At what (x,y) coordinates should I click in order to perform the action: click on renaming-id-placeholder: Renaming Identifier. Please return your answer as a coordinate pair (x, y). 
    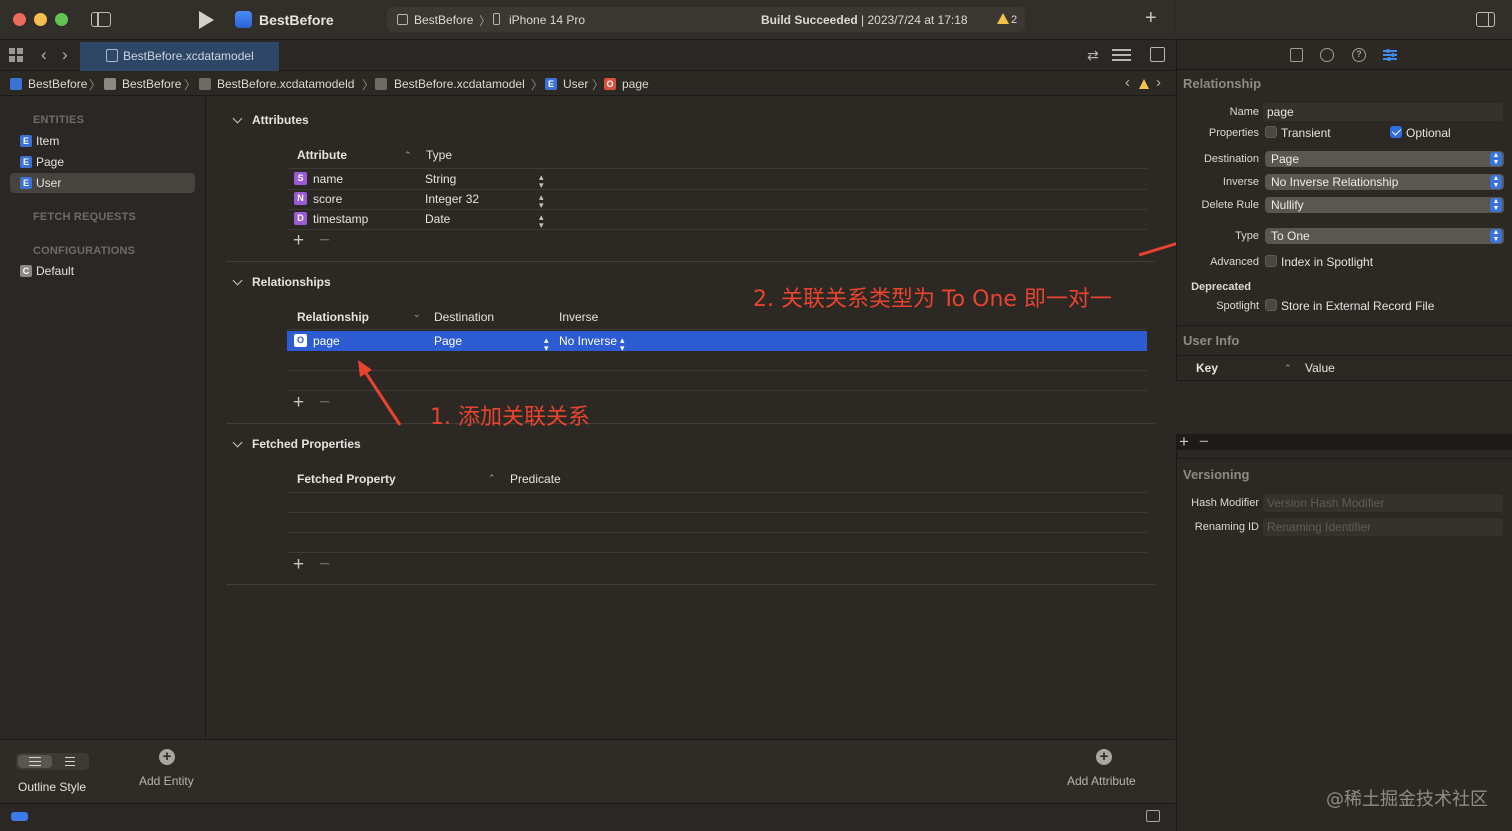
    Looking at the image, I should click on (1319, 527).